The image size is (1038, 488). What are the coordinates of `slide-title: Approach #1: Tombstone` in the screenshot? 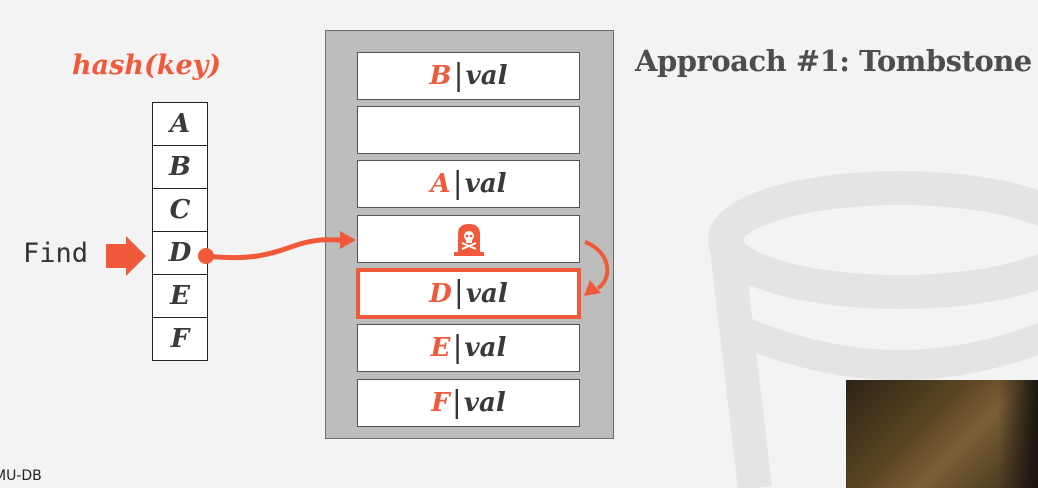 It's located at (833, 61).